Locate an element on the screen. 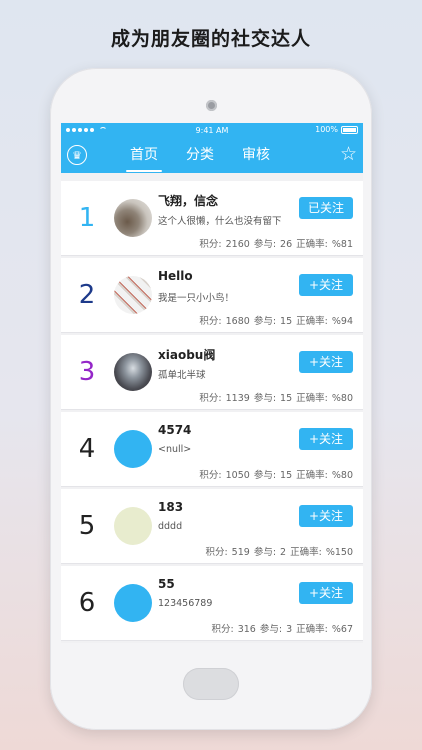  user-stats: 积分: 1050 参与: 15 正确率: %80 is located at coordinates (276, 475).